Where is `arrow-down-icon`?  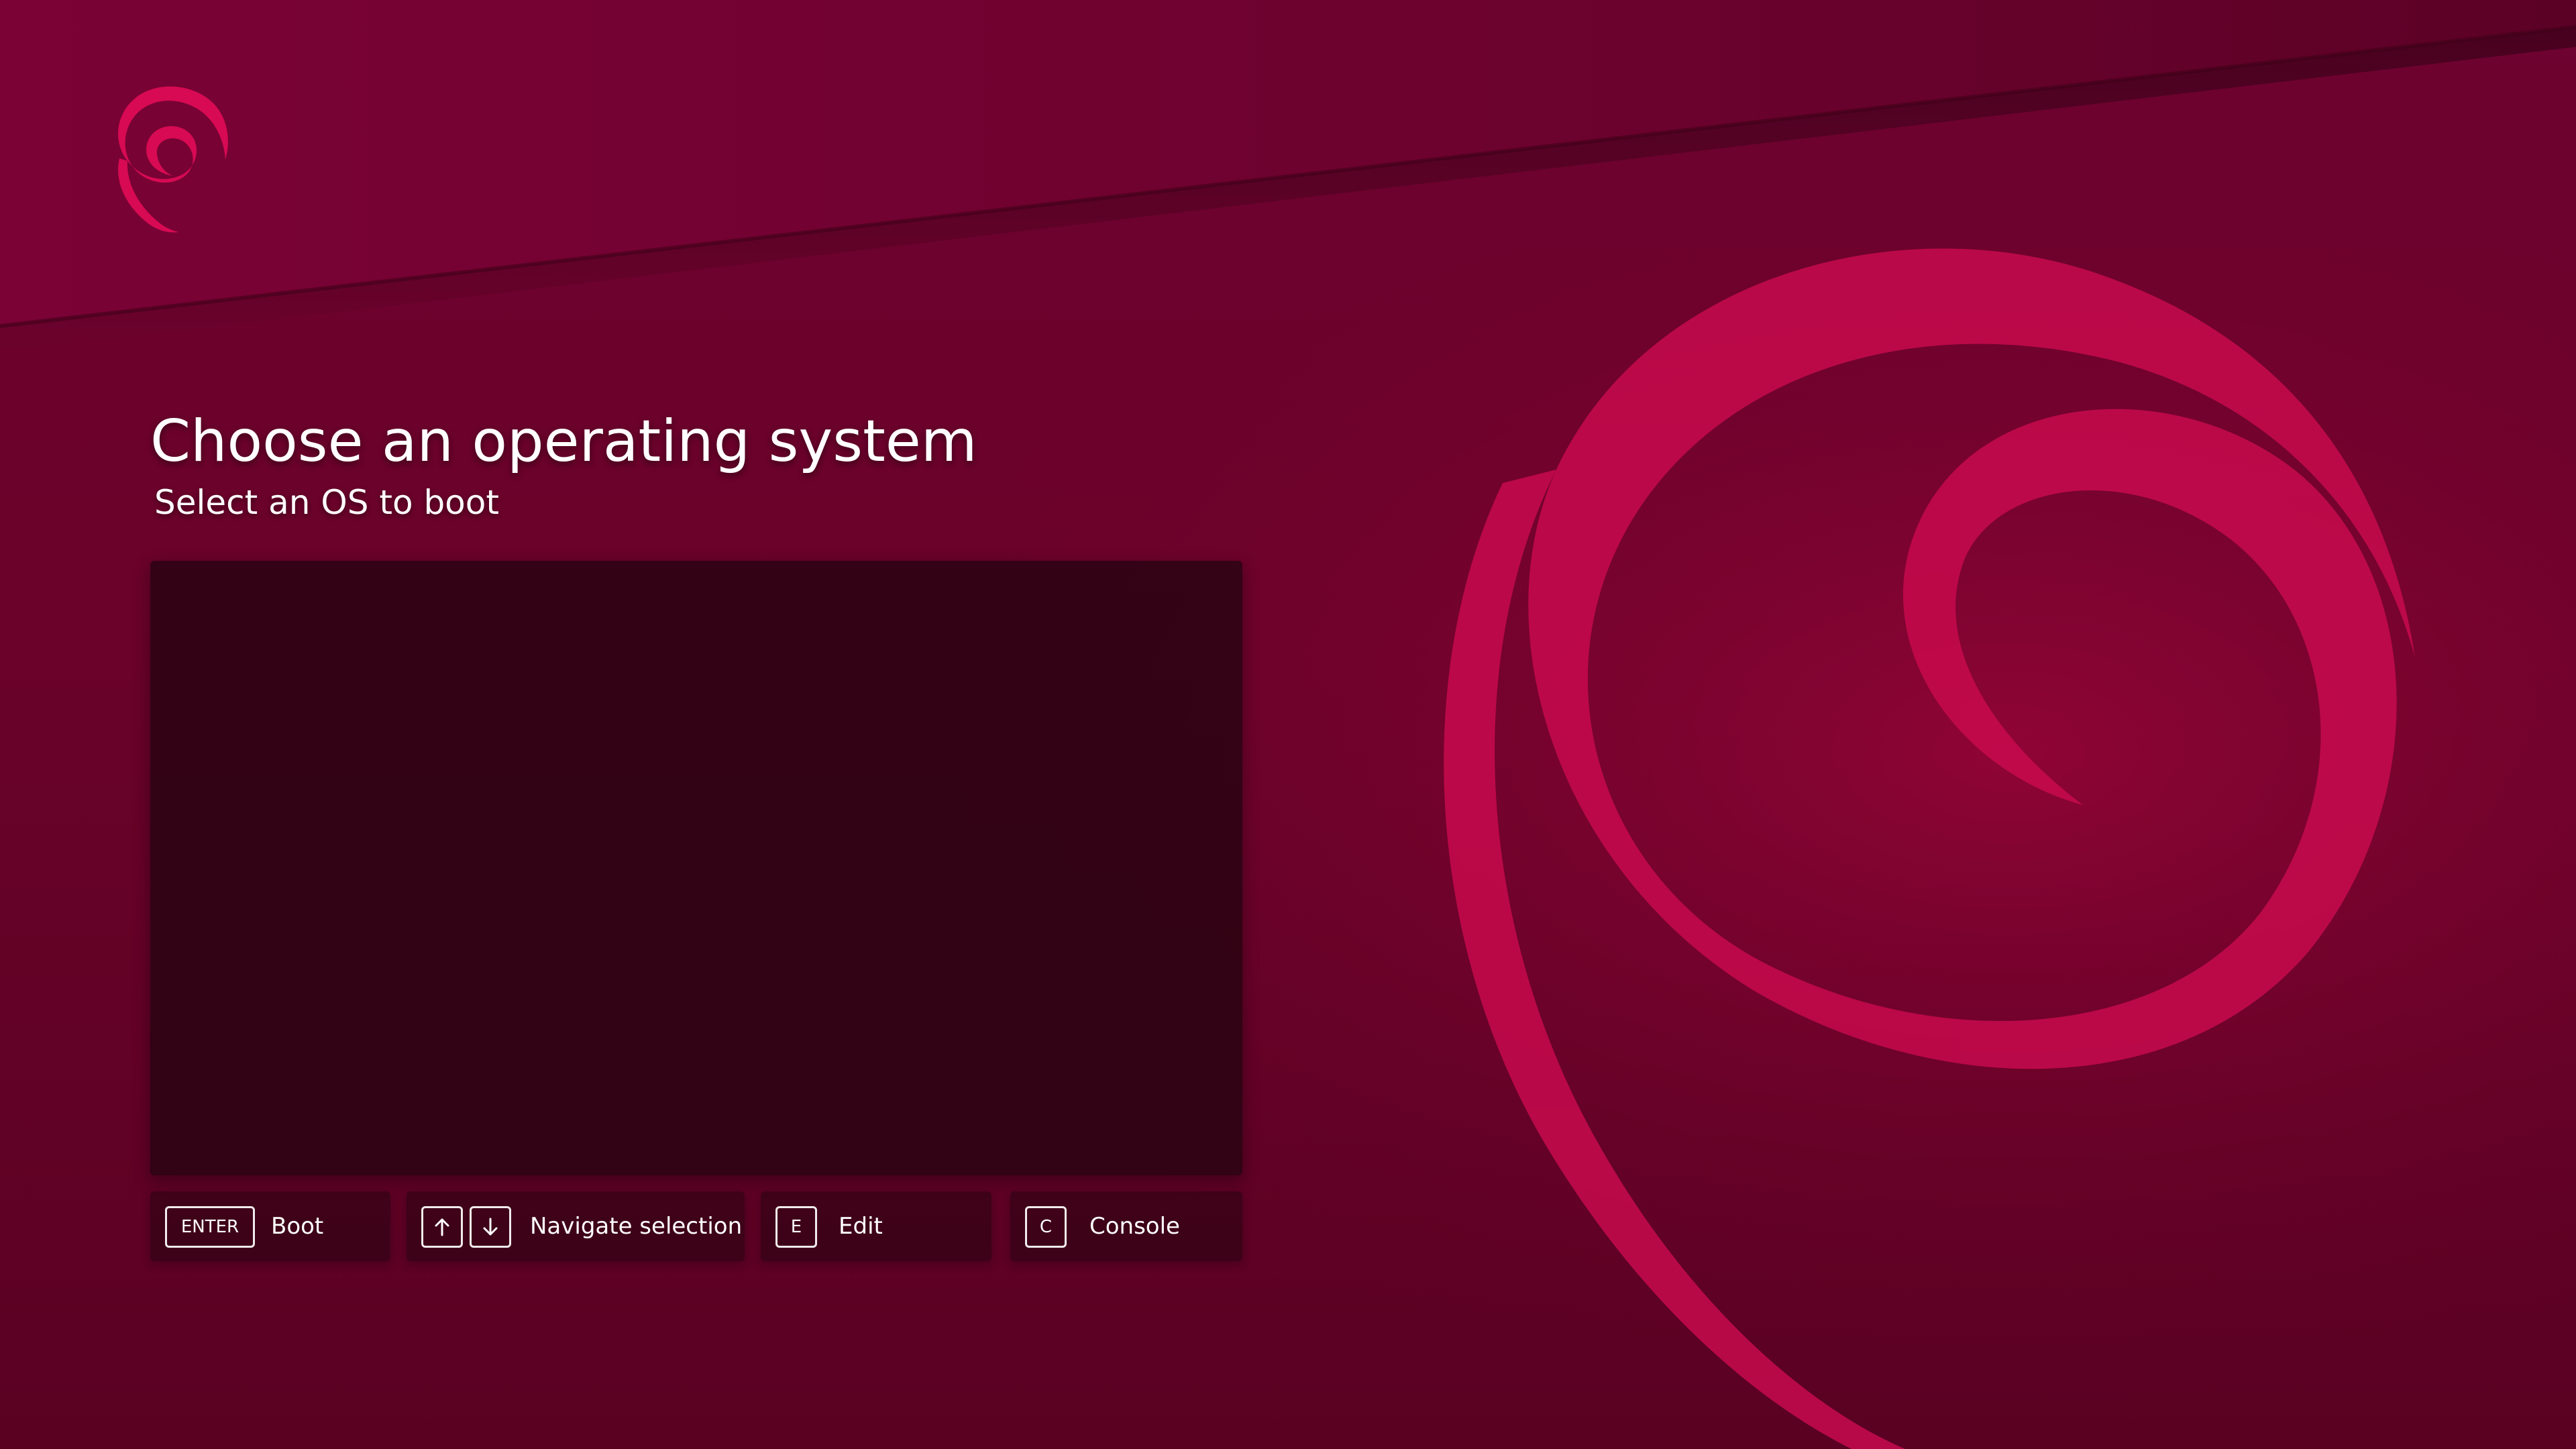 arrow-down-icon is located at coordinates (490, 1227).